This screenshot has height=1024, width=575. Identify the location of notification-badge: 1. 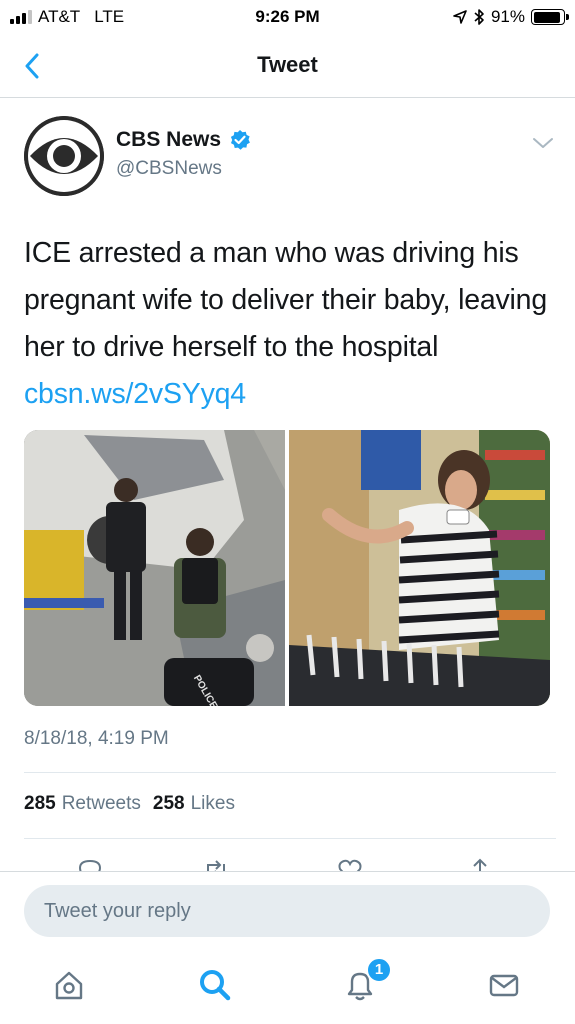
(379, 970).